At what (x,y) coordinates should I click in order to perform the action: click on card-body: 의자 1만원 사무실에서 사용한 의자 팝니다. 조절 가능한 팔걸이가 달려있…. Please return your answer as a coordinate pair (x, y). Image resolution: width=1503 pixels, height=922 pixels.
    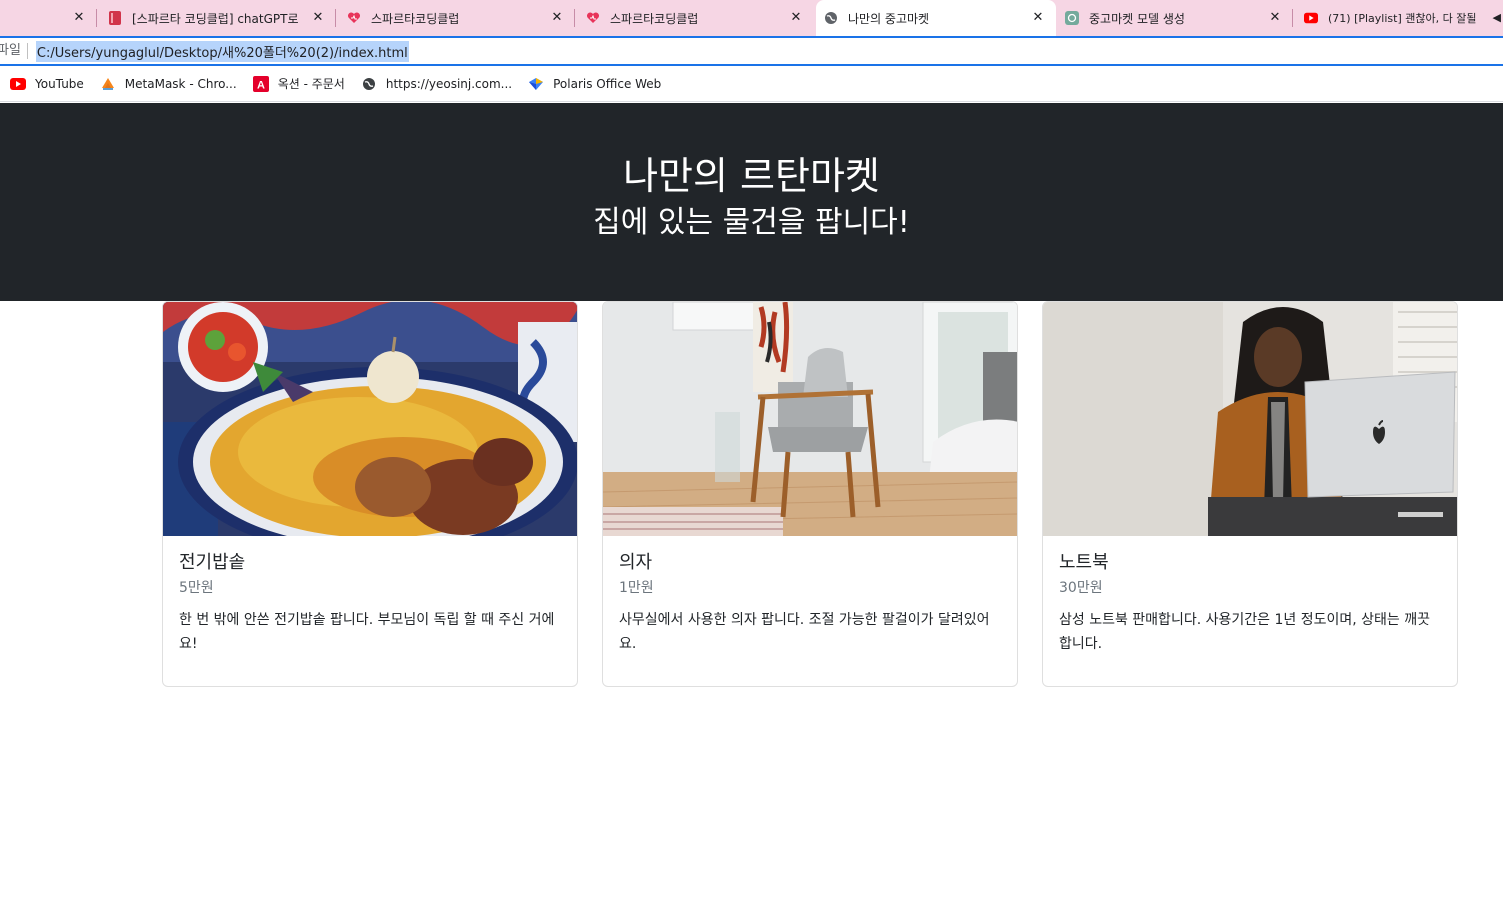
    Looking at the image, I should click on (810, 603).